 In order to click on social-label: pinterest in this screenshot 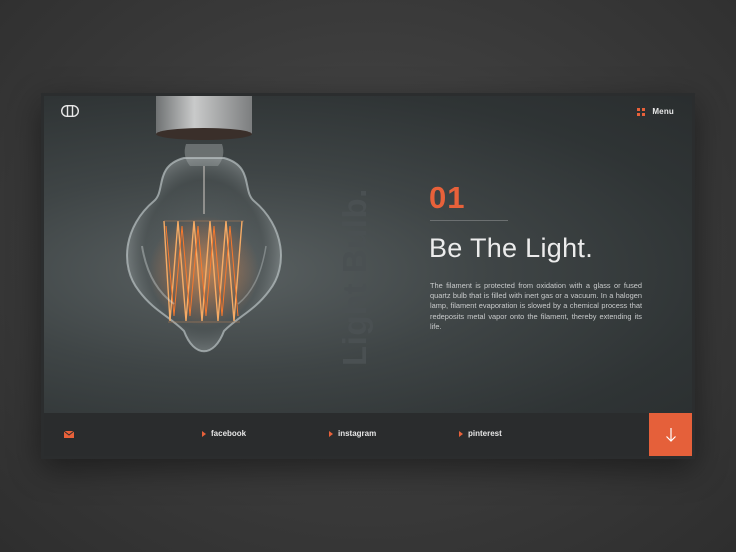, I will do `click(485, 433)`.